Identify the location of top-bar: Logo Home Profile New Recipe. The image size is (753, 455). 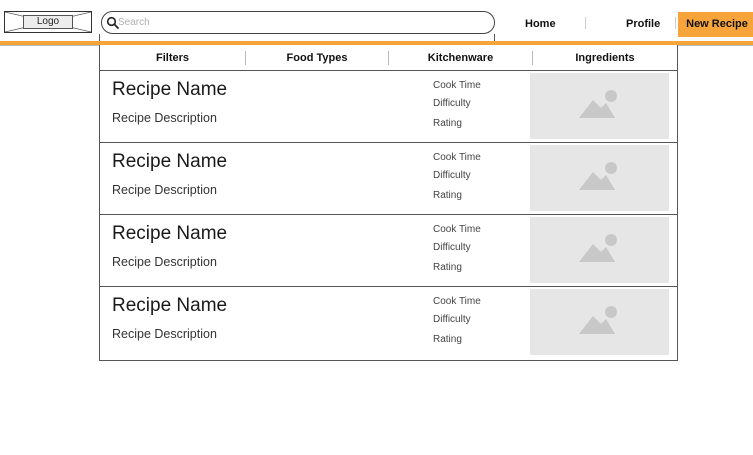
(376, 22).